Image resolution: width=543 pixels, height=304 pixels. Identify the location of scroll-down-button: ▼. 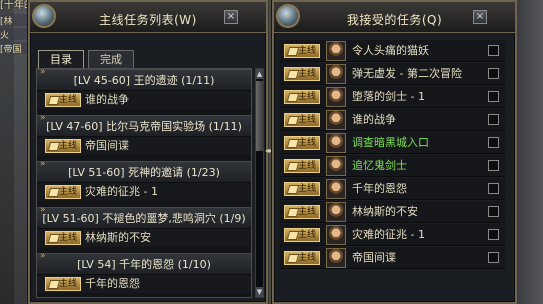
(259, 292).